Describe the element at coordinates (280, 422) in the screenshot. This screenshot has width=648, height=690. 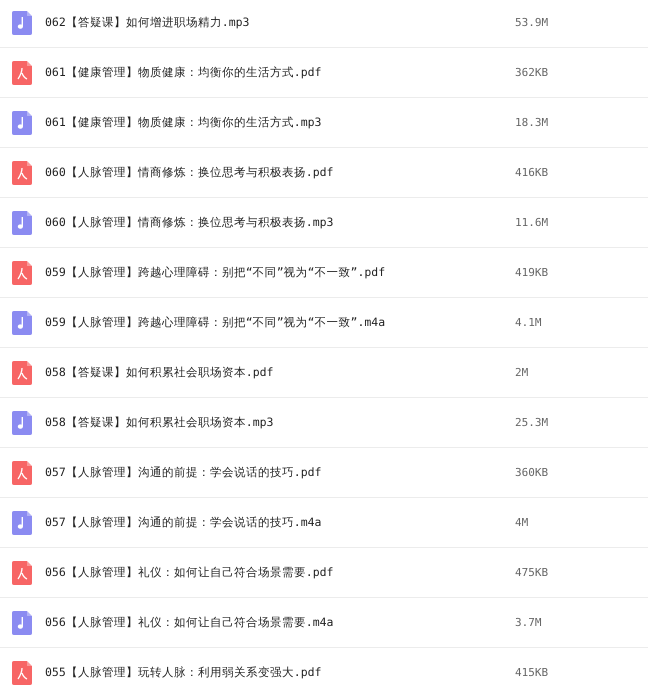
I see `file-name: 058【答疑课】如何积累社会职场资本.mp3` at that location.